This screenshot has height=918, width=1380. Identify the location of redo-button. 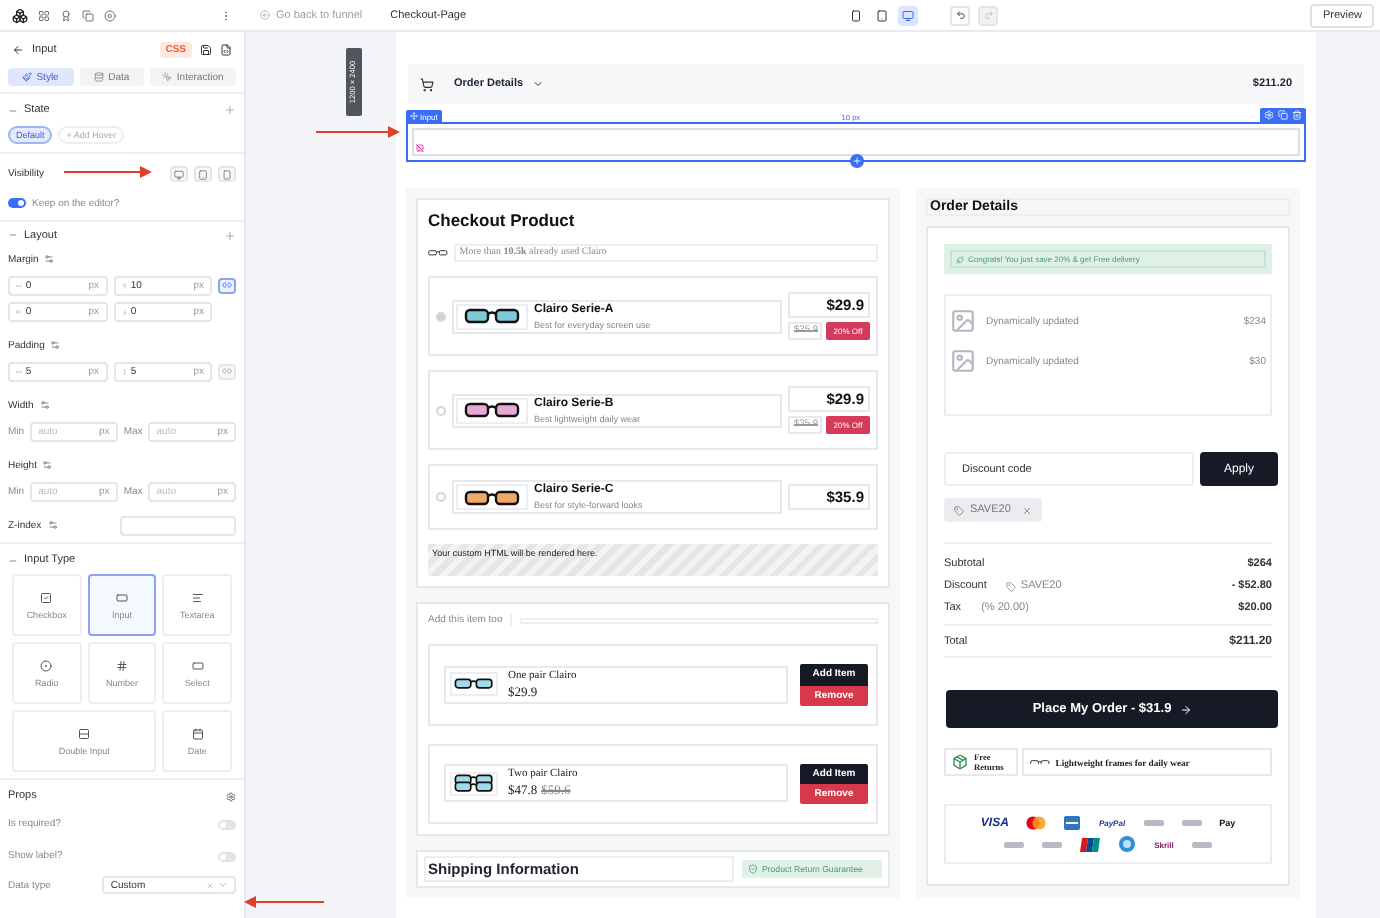
(988, 15).